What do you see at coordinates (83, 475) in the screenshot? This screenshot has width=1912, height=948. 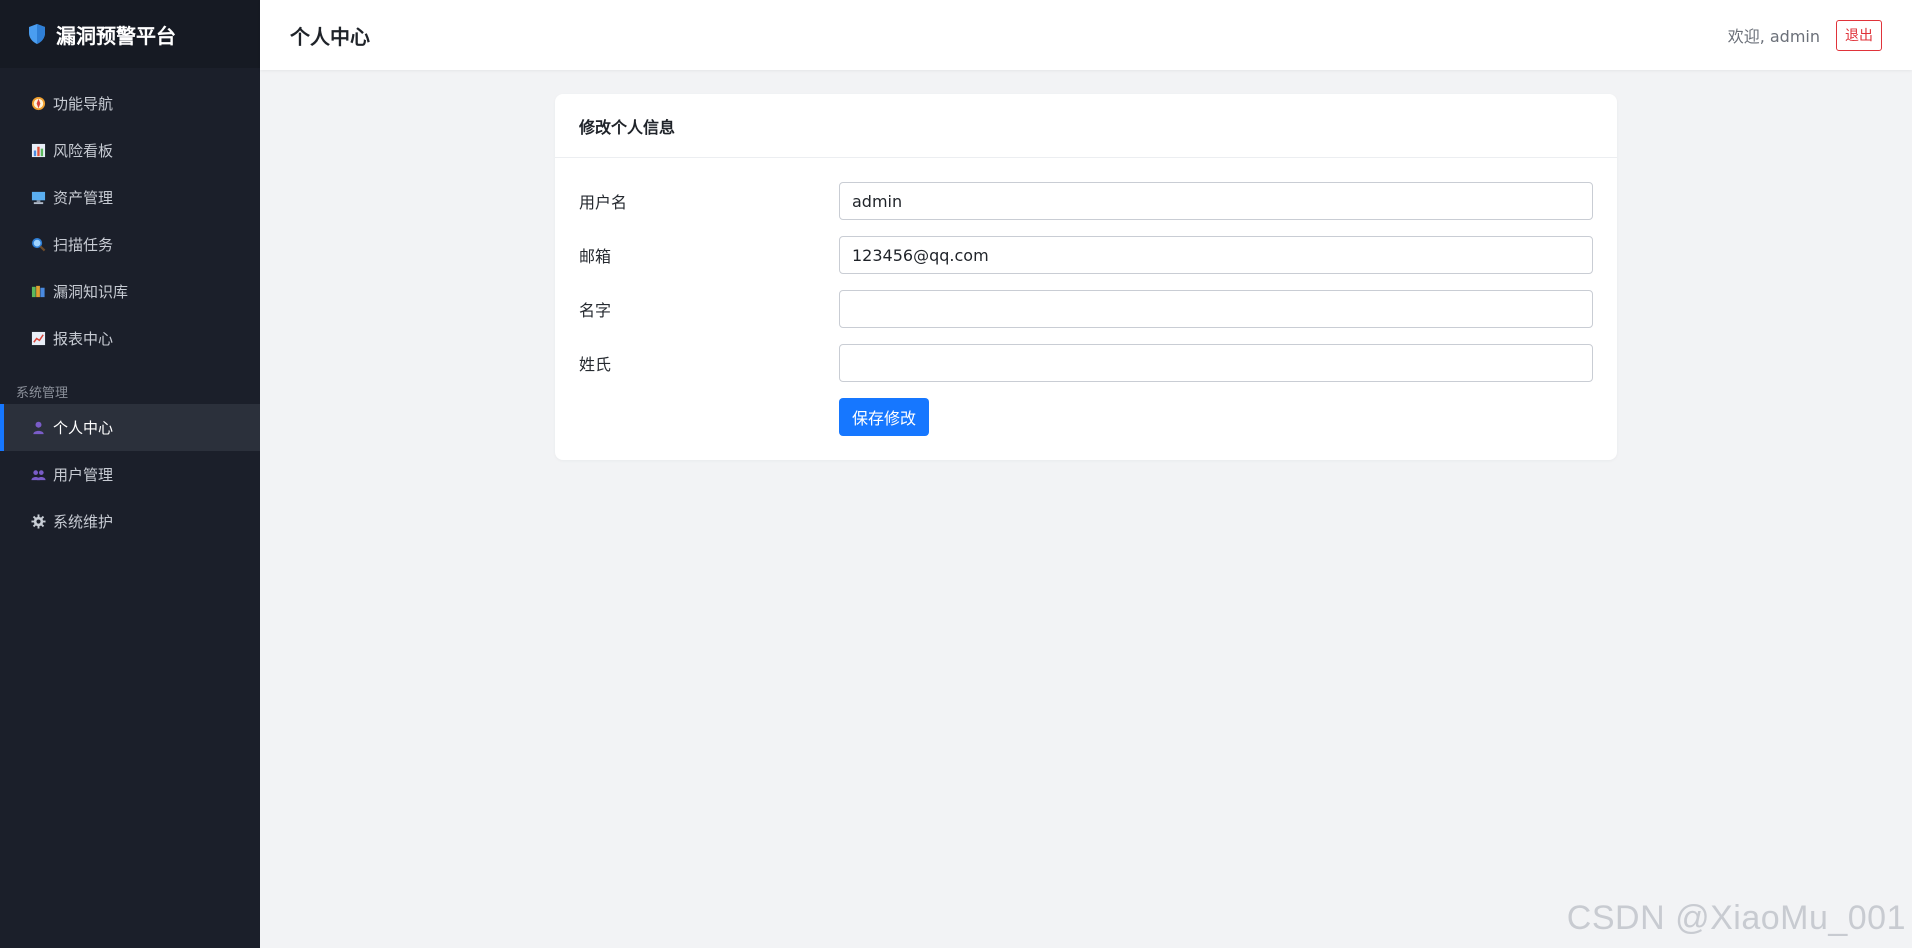 I see `sidebar-item-label: 用户管理` at bounding box center [83, 475].